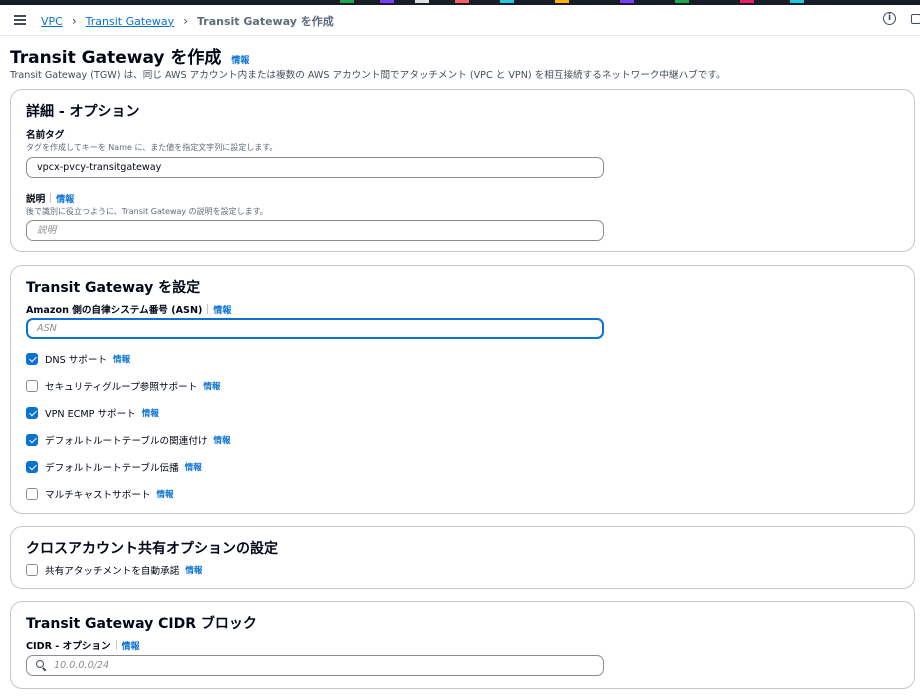 The image size is (920, 697). I want to click on page-title: Transit Gateway を作成 情報, so click(129, 55).